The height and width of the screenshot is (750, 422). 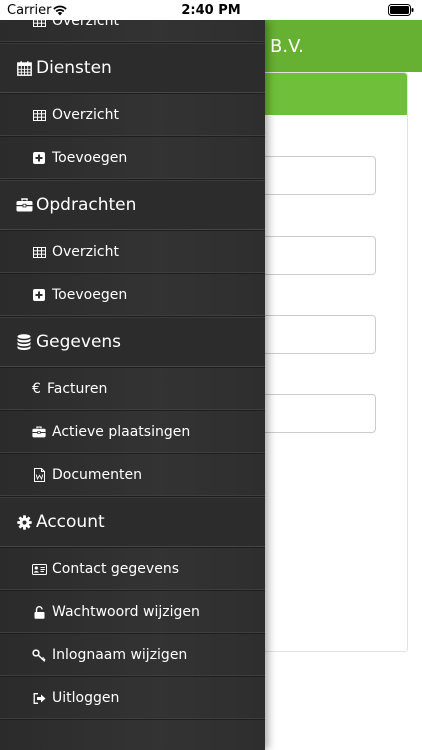 What do you see at coordinates (132, 158) in the screenshot?
I see `menu-item-diensten-toevoegen: Toevoegen` at bounding box center [132, 158].